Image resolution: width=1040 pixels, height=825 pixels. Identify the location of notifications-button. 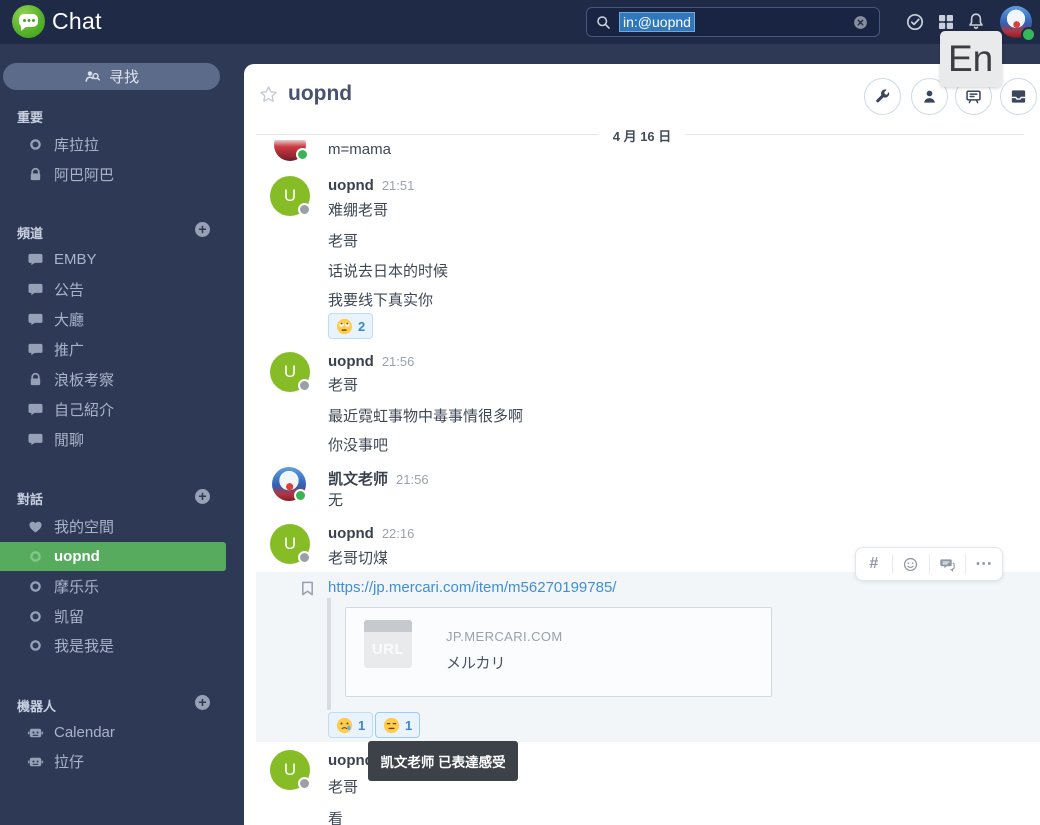
(976, 21).